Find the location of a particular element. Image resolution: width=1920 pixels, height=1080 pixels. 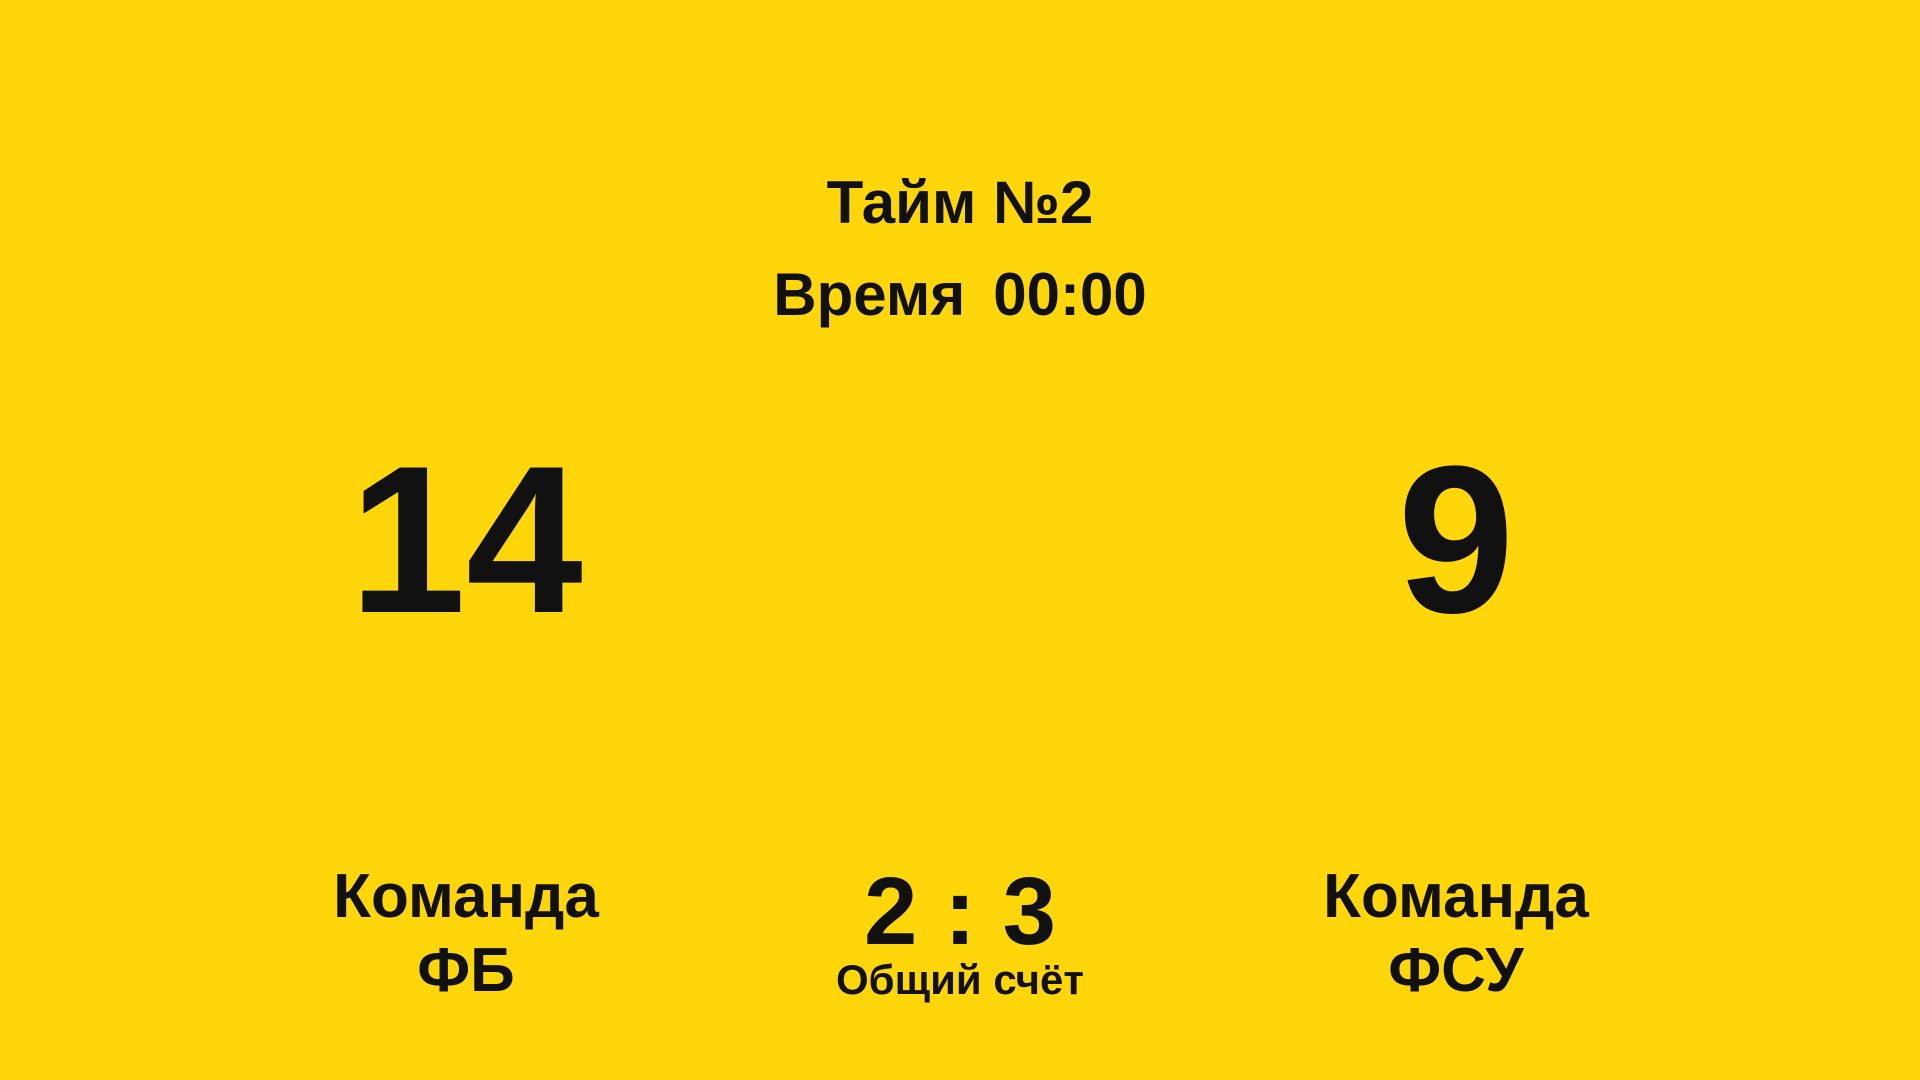

timer-value: 00:00 is located at coordinates (1070, 294).